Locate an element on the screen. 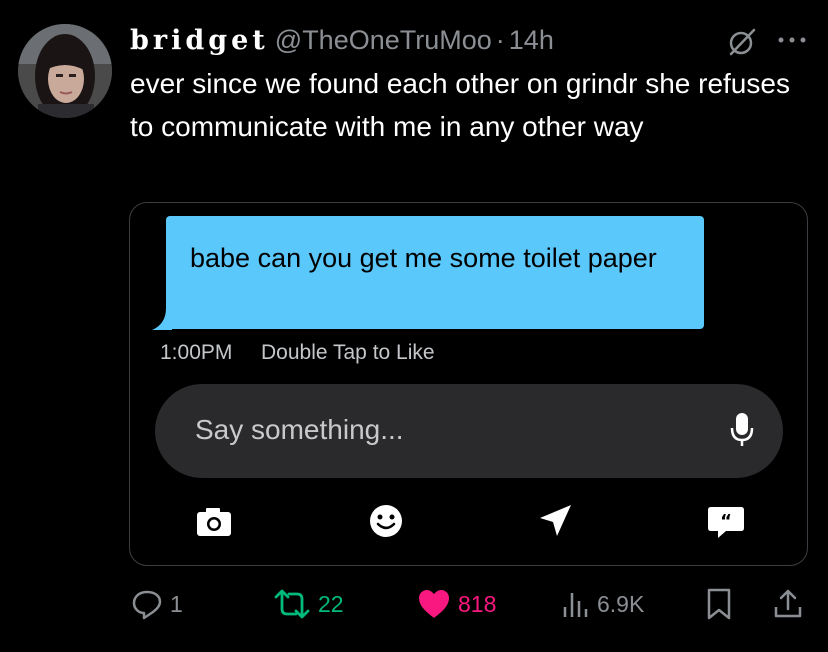 The width and height of the screenshot is (828, 652). message-time: 1:00PM is located at coordinates (196, 352).